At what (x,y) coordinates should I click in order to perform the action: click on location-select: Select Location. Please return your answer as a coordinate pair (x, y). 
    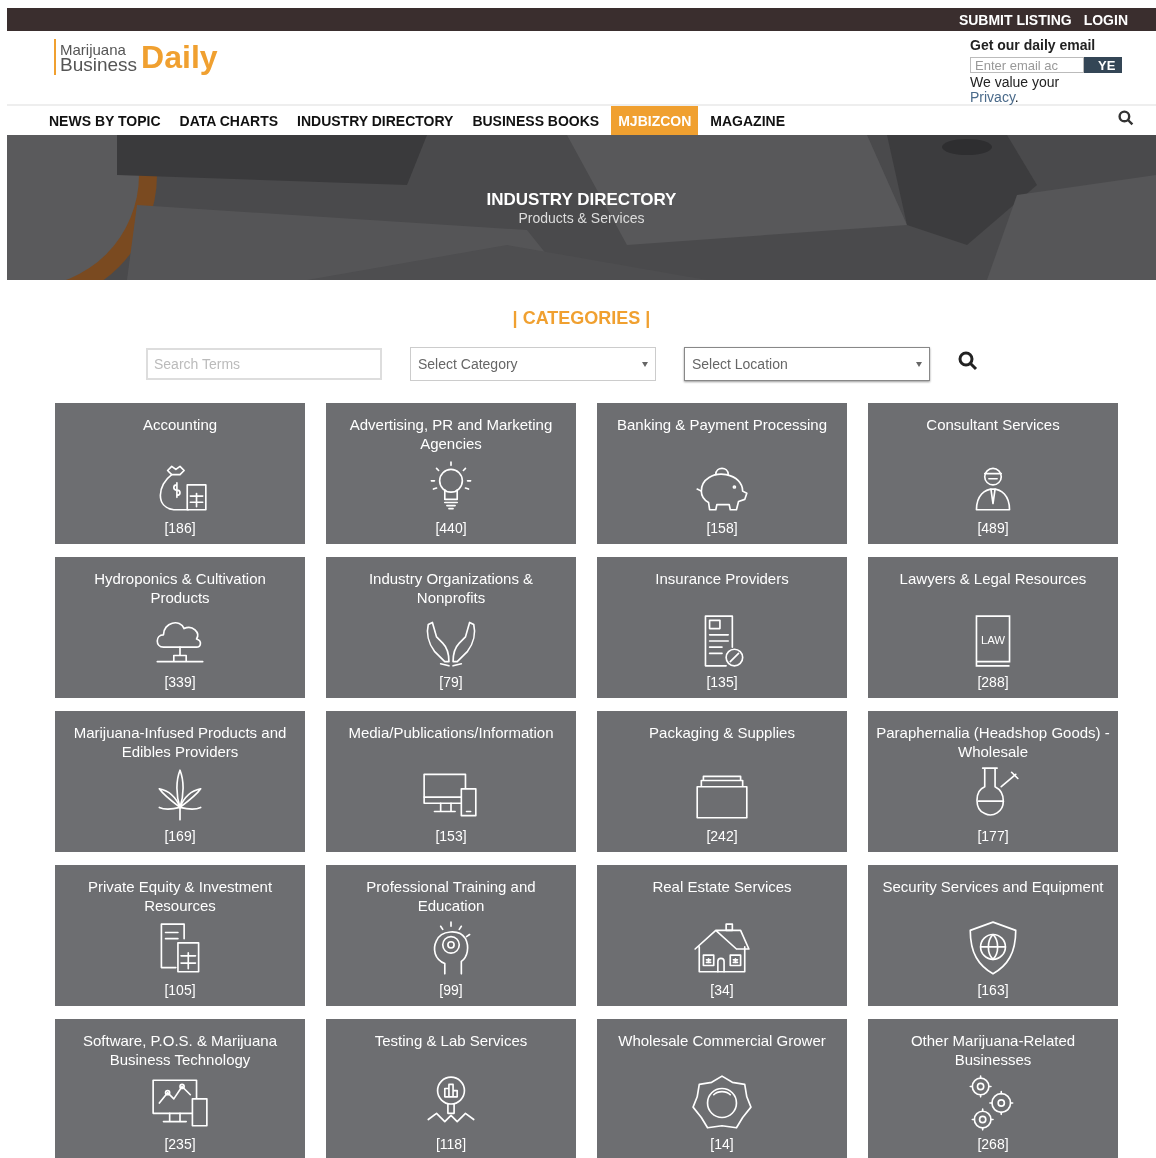
    Looking at the image, I should click on (807, 364).